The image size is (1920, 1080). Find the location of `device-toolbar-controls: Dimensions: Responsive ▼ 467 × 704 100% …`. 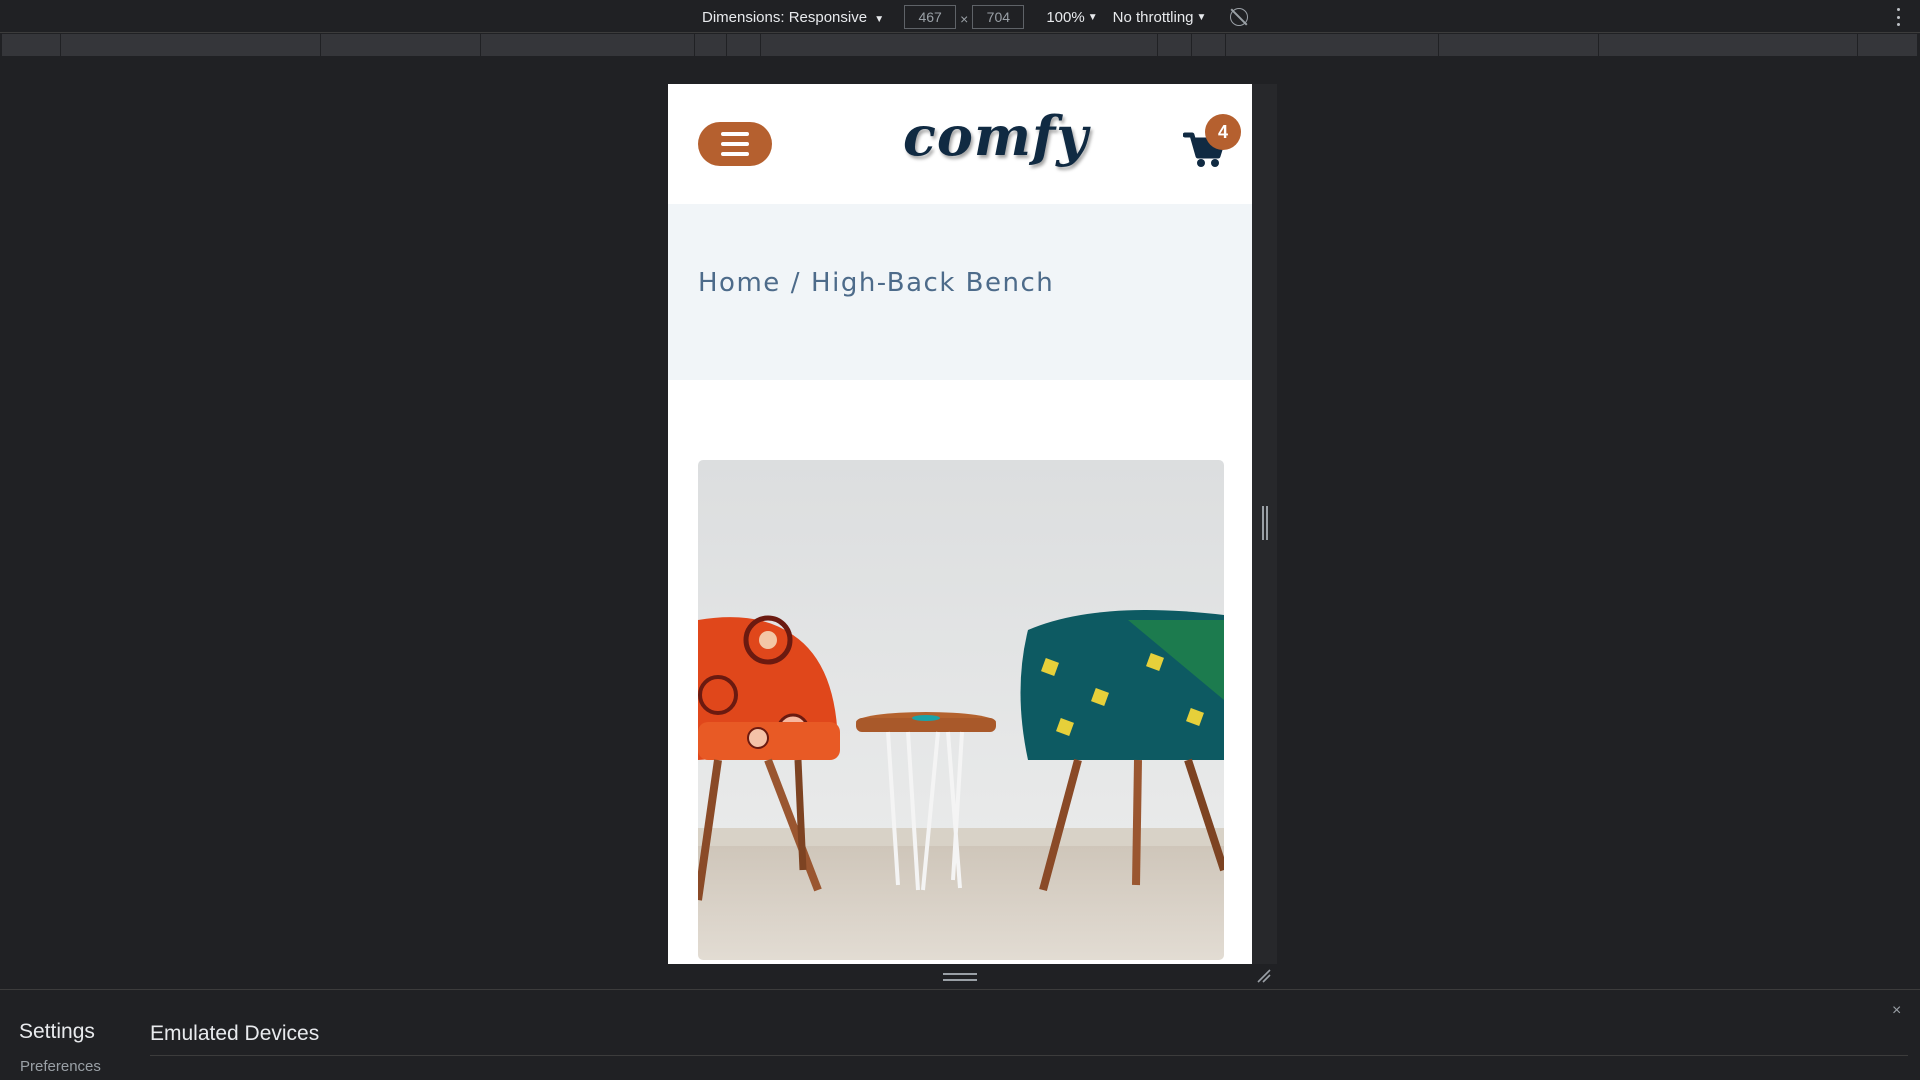

device-toolbar-controls: Dimensions: Responsive ▼ 467 × 704 100% … is located at coordinates (975, 17).